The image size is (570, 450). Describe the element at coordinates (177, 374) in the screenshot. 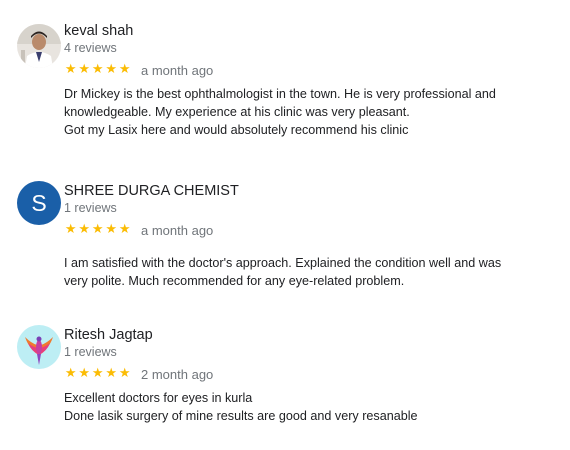

I see `review-time: 2 month ago` at that location.